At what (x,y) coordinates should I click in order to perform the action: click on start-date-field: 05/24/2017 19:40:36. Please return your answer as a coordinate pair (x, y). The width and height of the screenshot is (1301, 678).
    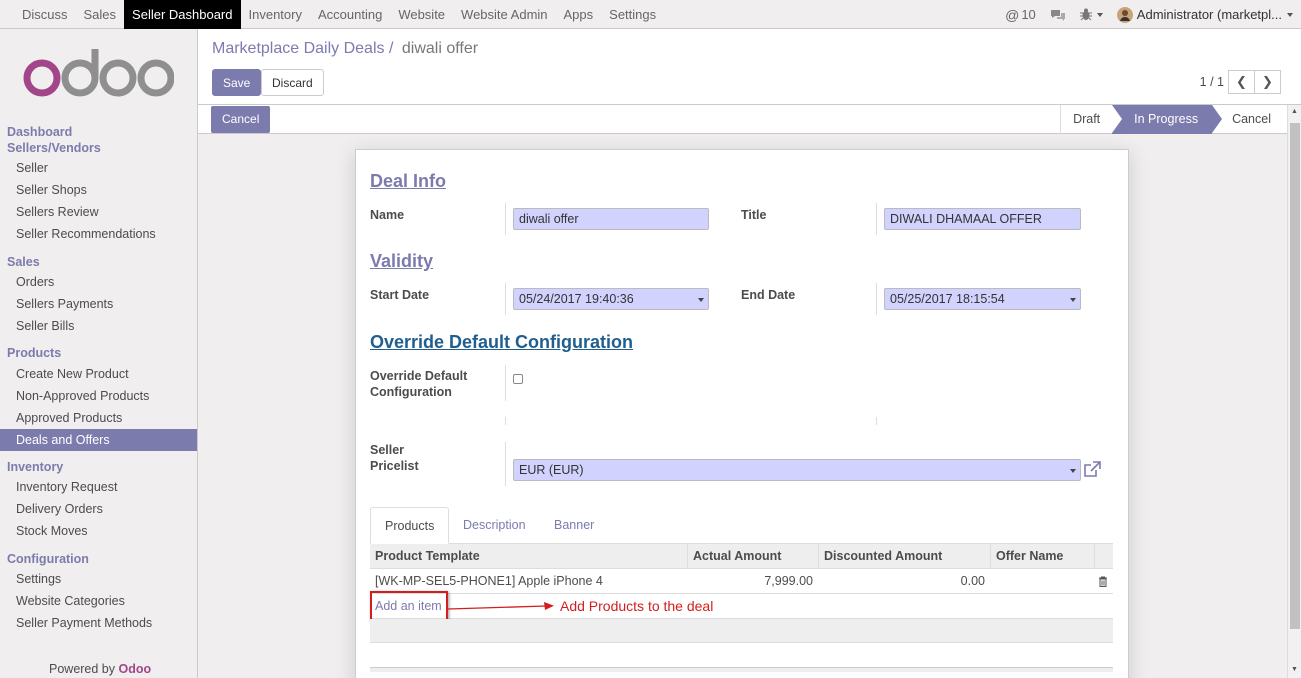
    Looking at the image, I should click on (611, 299).